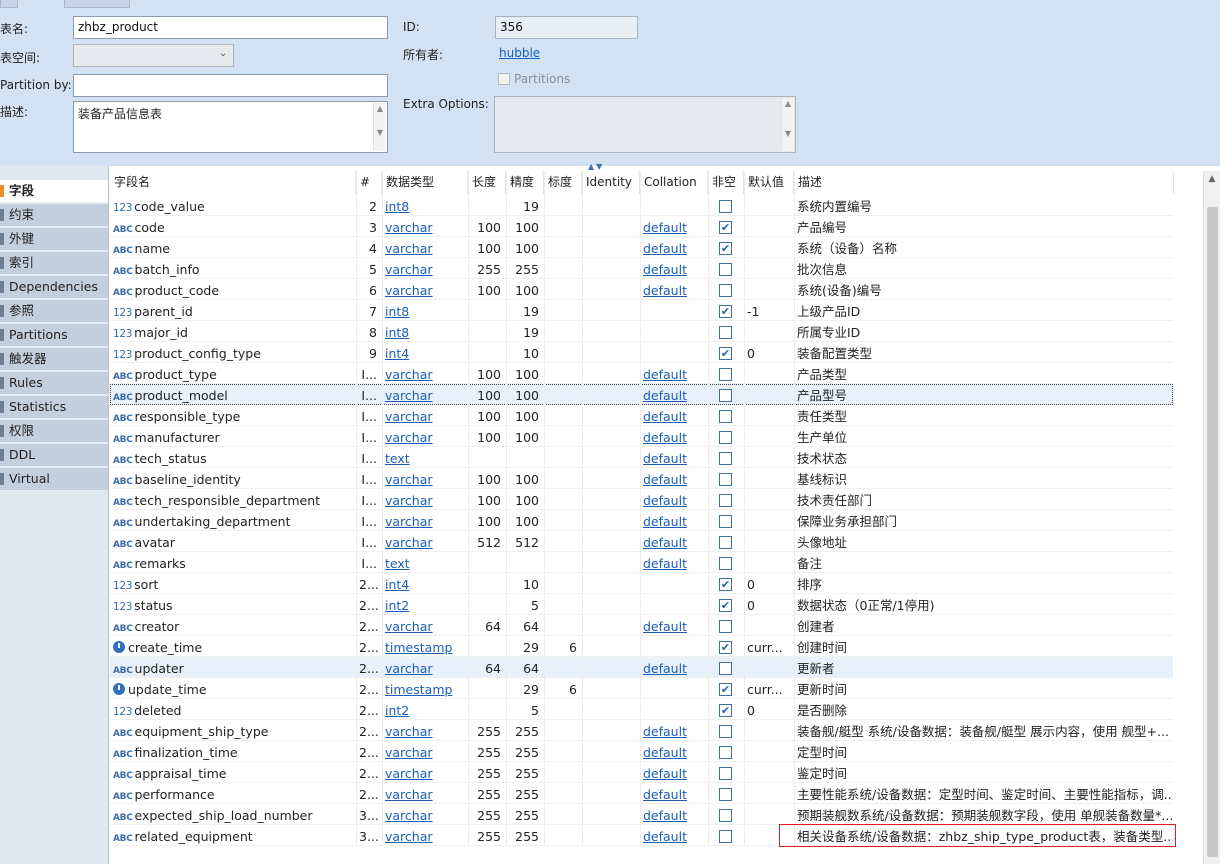 The width and height of the screenshot is (1220, 864). What do you see at coordinates (234, 205) in the screenshot?
I see `cell-column-name: 123 code_value` at bounding box center [234, 205].